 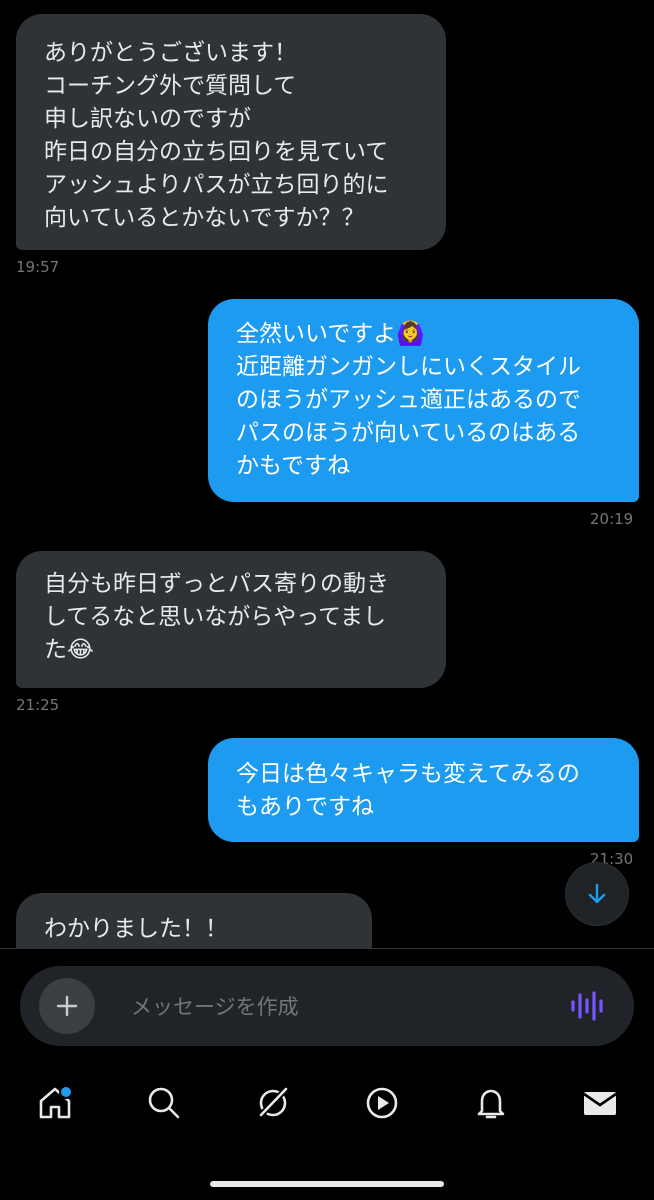 I want to click on play-icon, so click(x=381, y=1103).